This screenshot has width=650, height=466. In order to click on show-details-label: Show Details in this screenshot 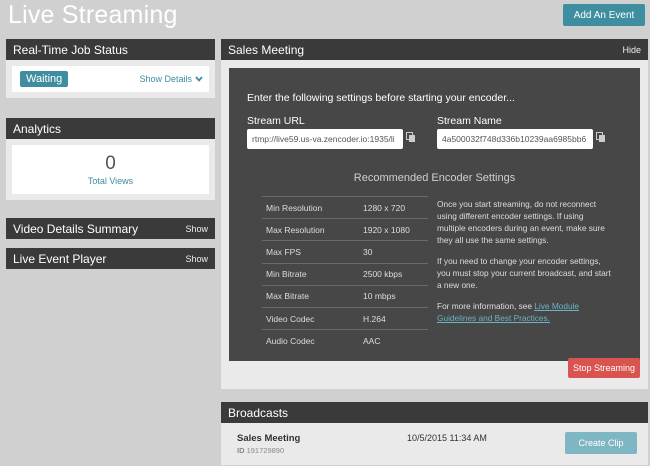, I will do `click(165, 79)`.